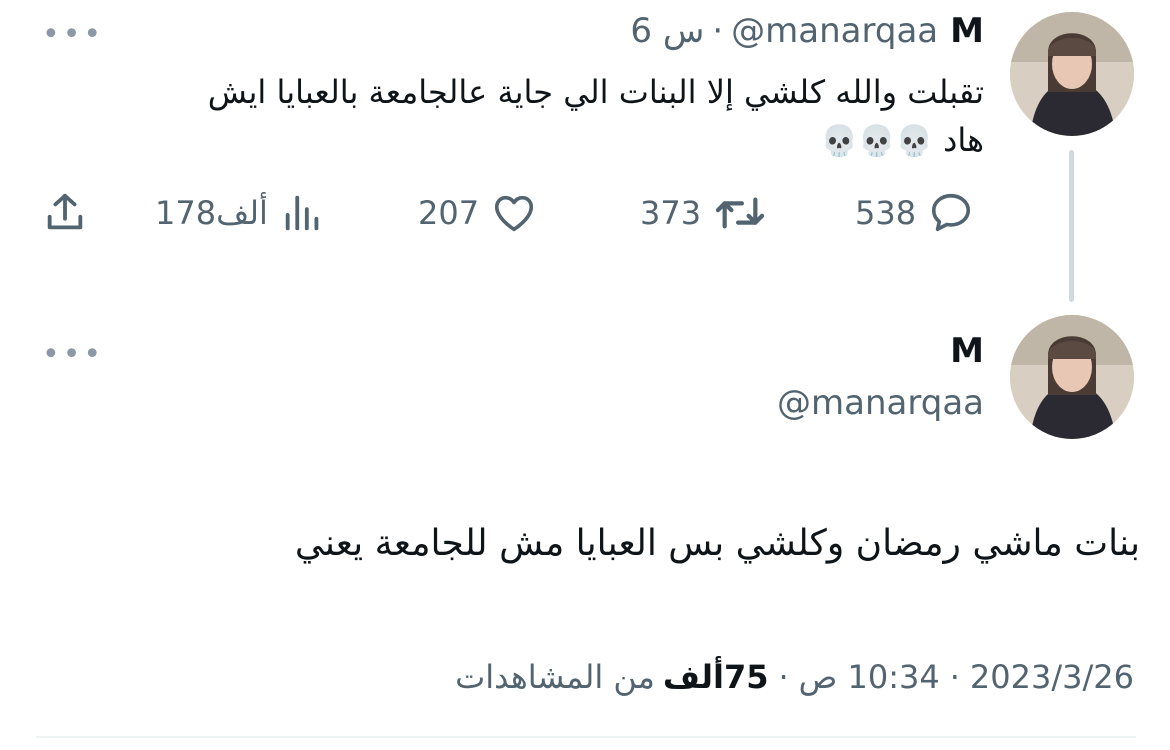  Describe the element at coordinates (876, 141) in the screenshot. I see `skull-emoji: 💀💀💀` at that location.